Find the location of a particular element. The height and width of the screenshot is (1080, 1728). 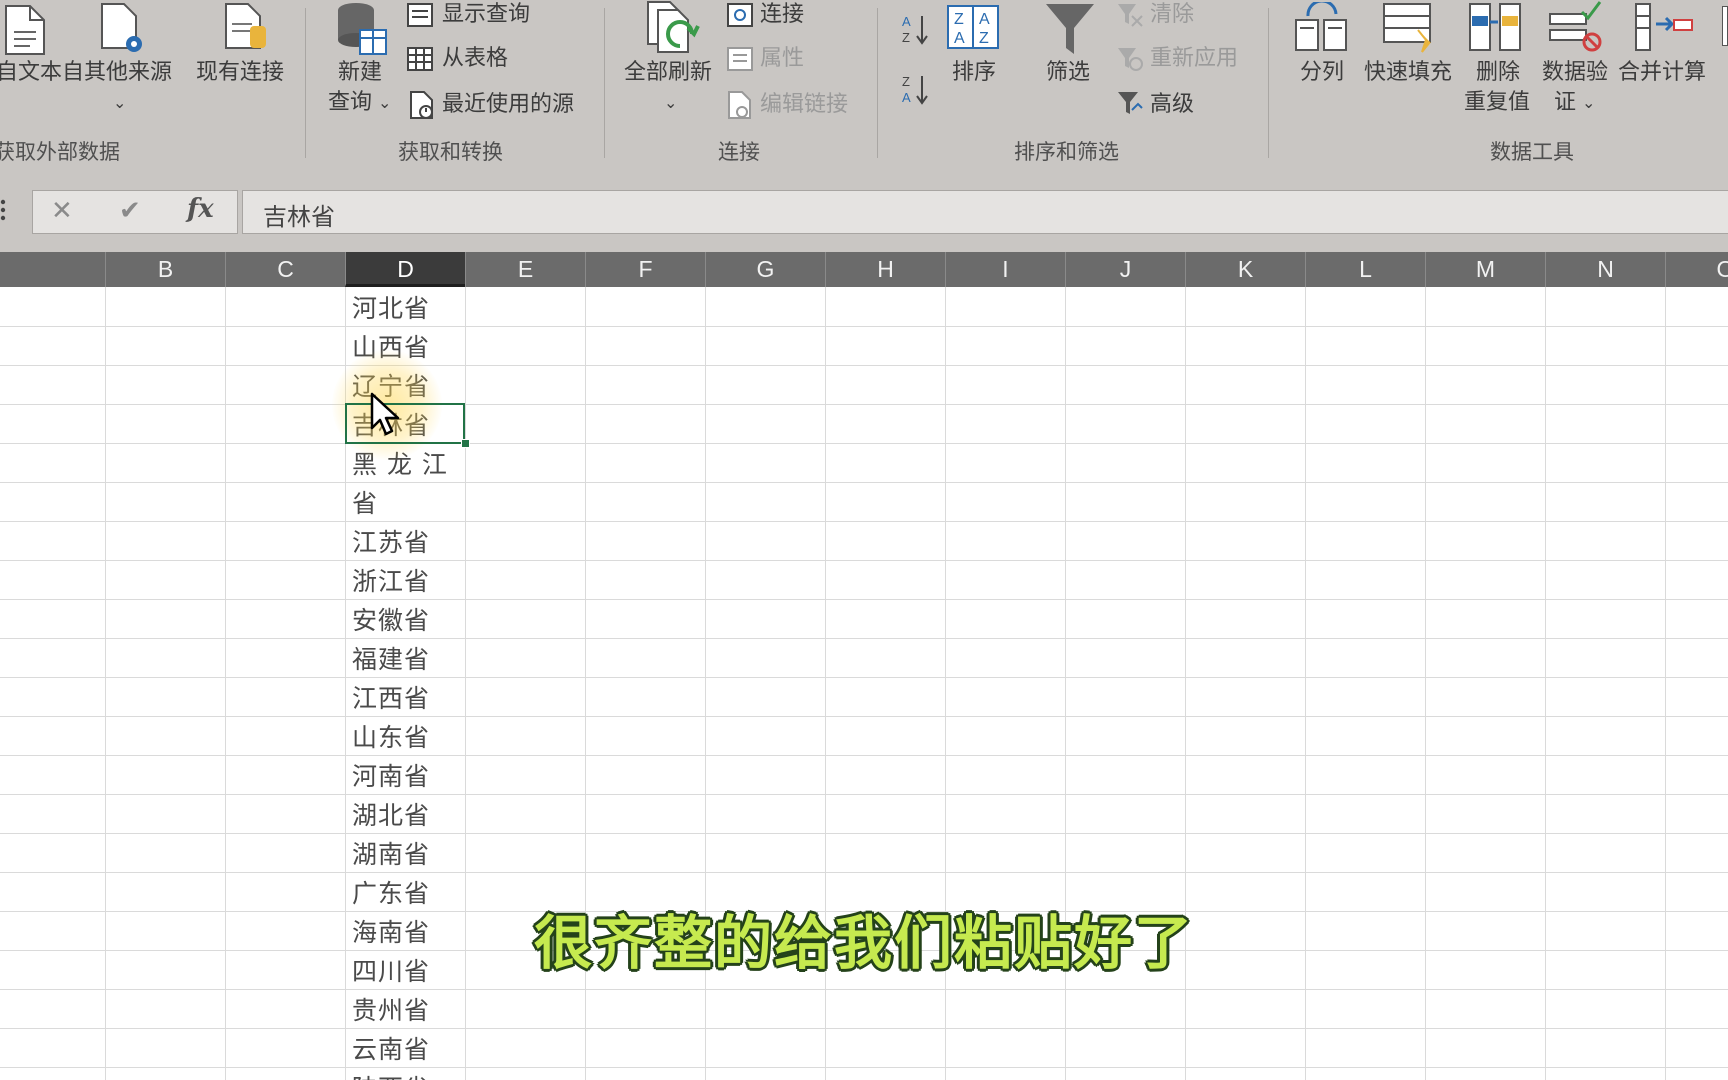

new-query-label-1: 新建 is located at coordinates (360, 73).